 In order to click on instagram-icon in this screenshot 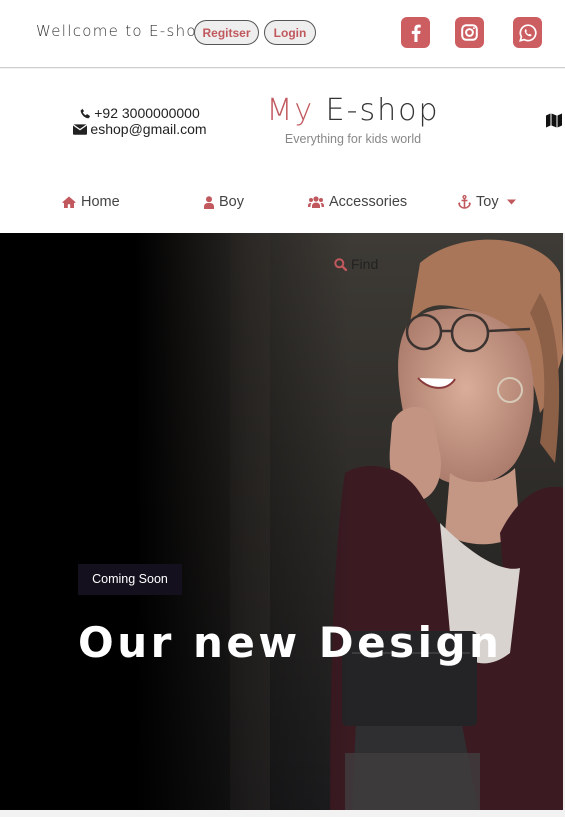, I will do `click(469, 32)`.